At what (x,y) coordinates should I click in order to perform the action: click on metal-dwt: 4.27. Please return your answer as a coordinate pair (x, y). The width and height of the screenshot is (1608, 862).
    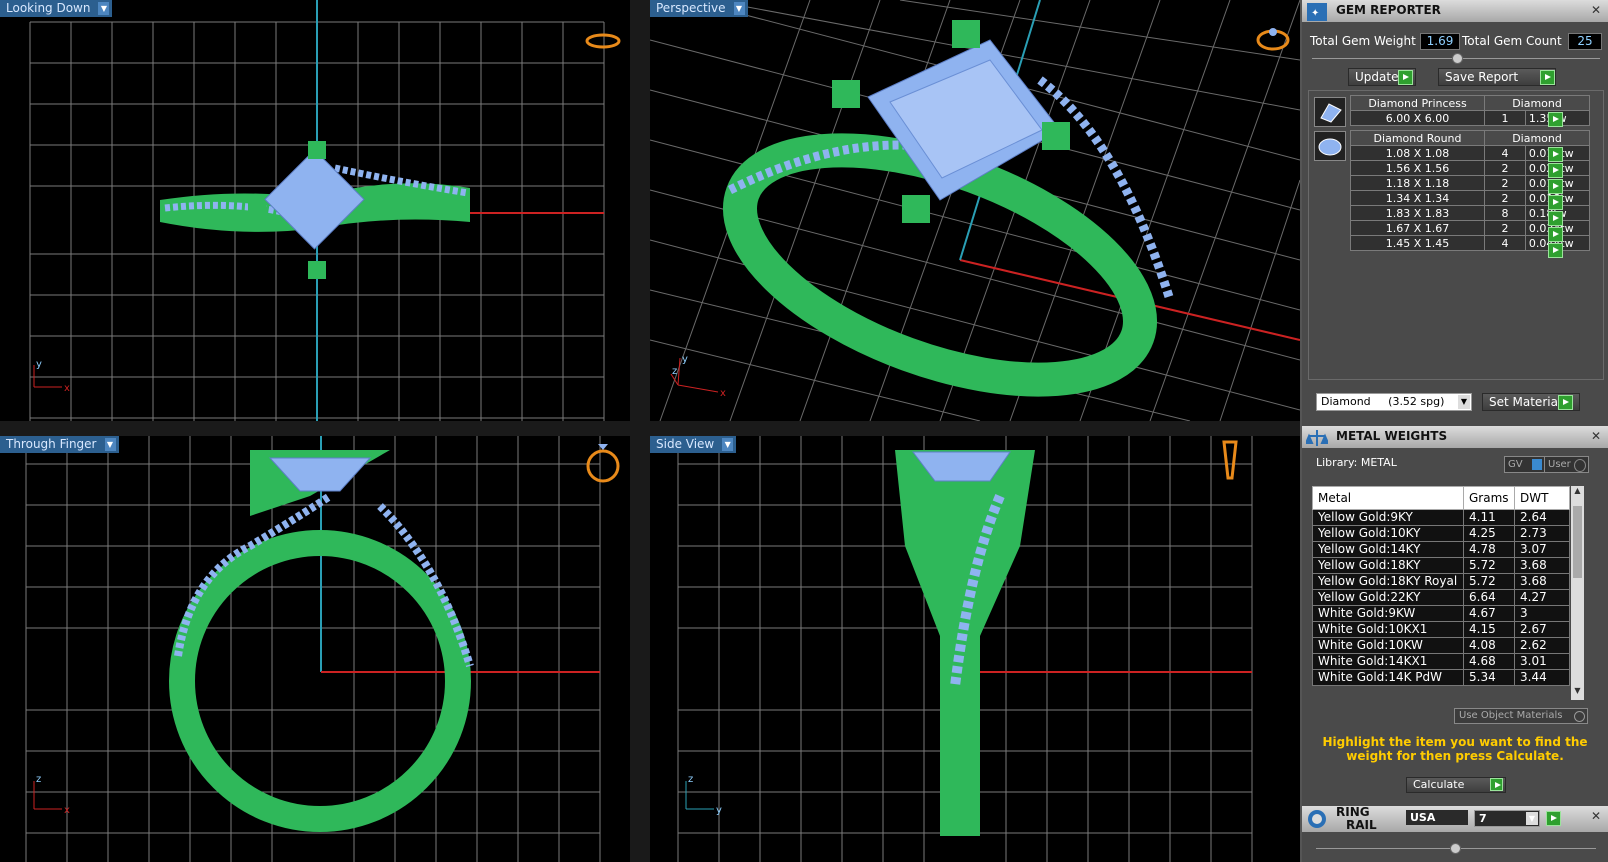
    Looking at the image, I should click on (1542, 597).